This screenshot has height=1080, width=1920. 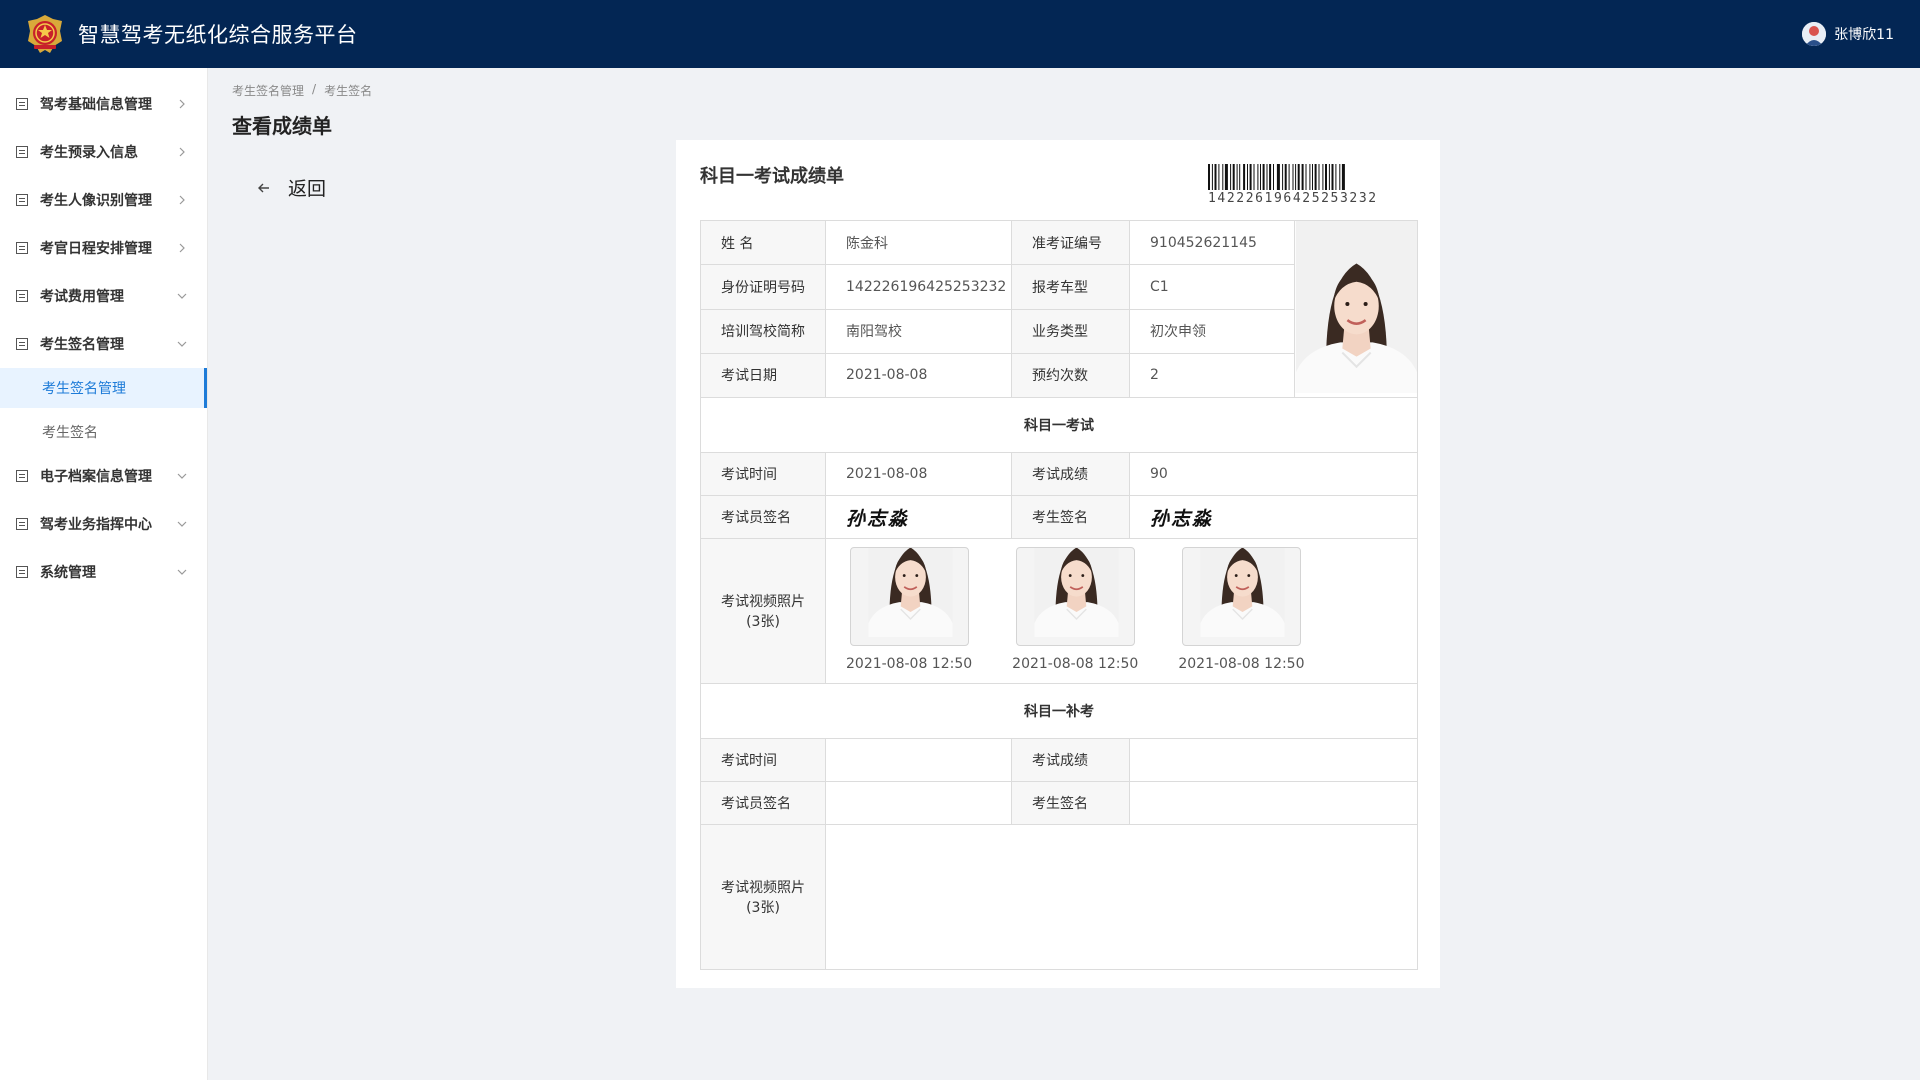 I want to click on breadcrumb-item: 考生签名, so click(x=348, y=91).